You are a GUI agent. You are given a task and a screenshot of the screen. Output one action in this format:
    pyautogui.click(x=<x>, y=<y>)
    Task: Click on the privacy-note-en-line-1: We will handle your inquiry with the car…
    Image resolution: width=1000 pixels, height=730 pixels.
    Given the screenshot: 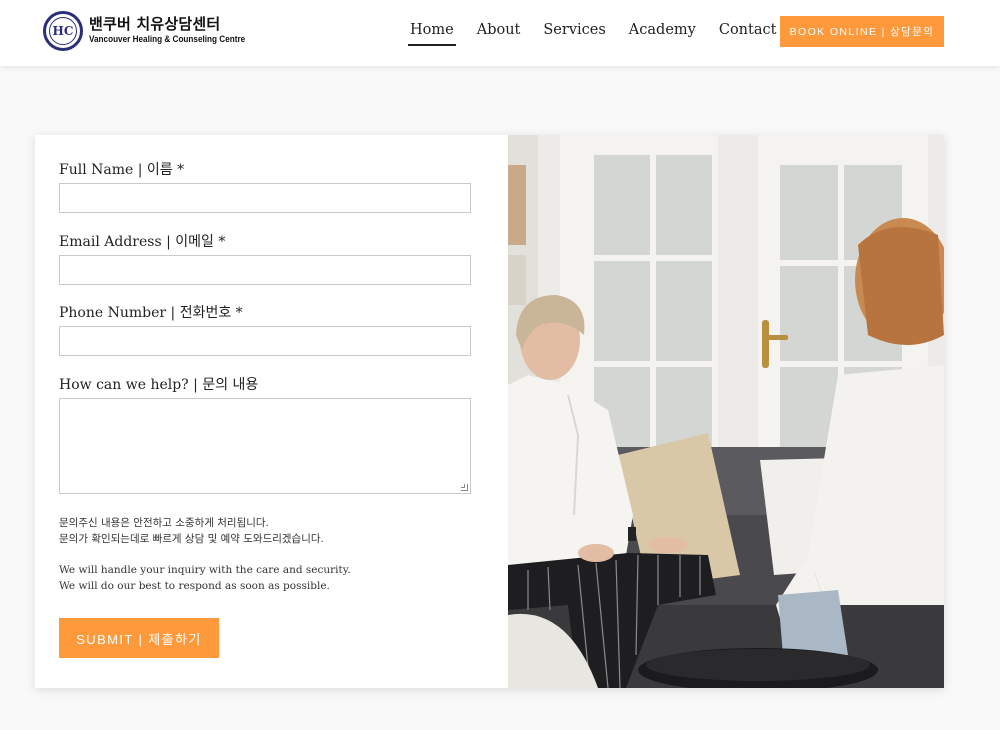 What is the action you would take?
    pyautogui.click(x=205, y=570)
    